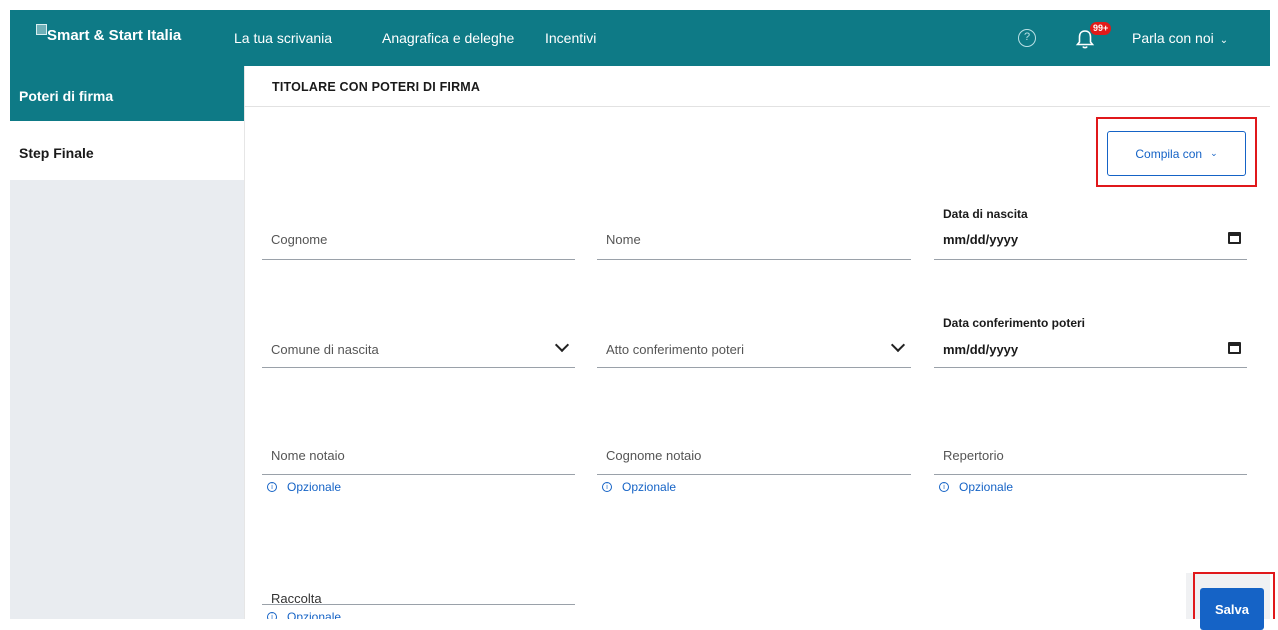  I want to click on brand-logo: Smart & Start Italia, so click(109, 34).